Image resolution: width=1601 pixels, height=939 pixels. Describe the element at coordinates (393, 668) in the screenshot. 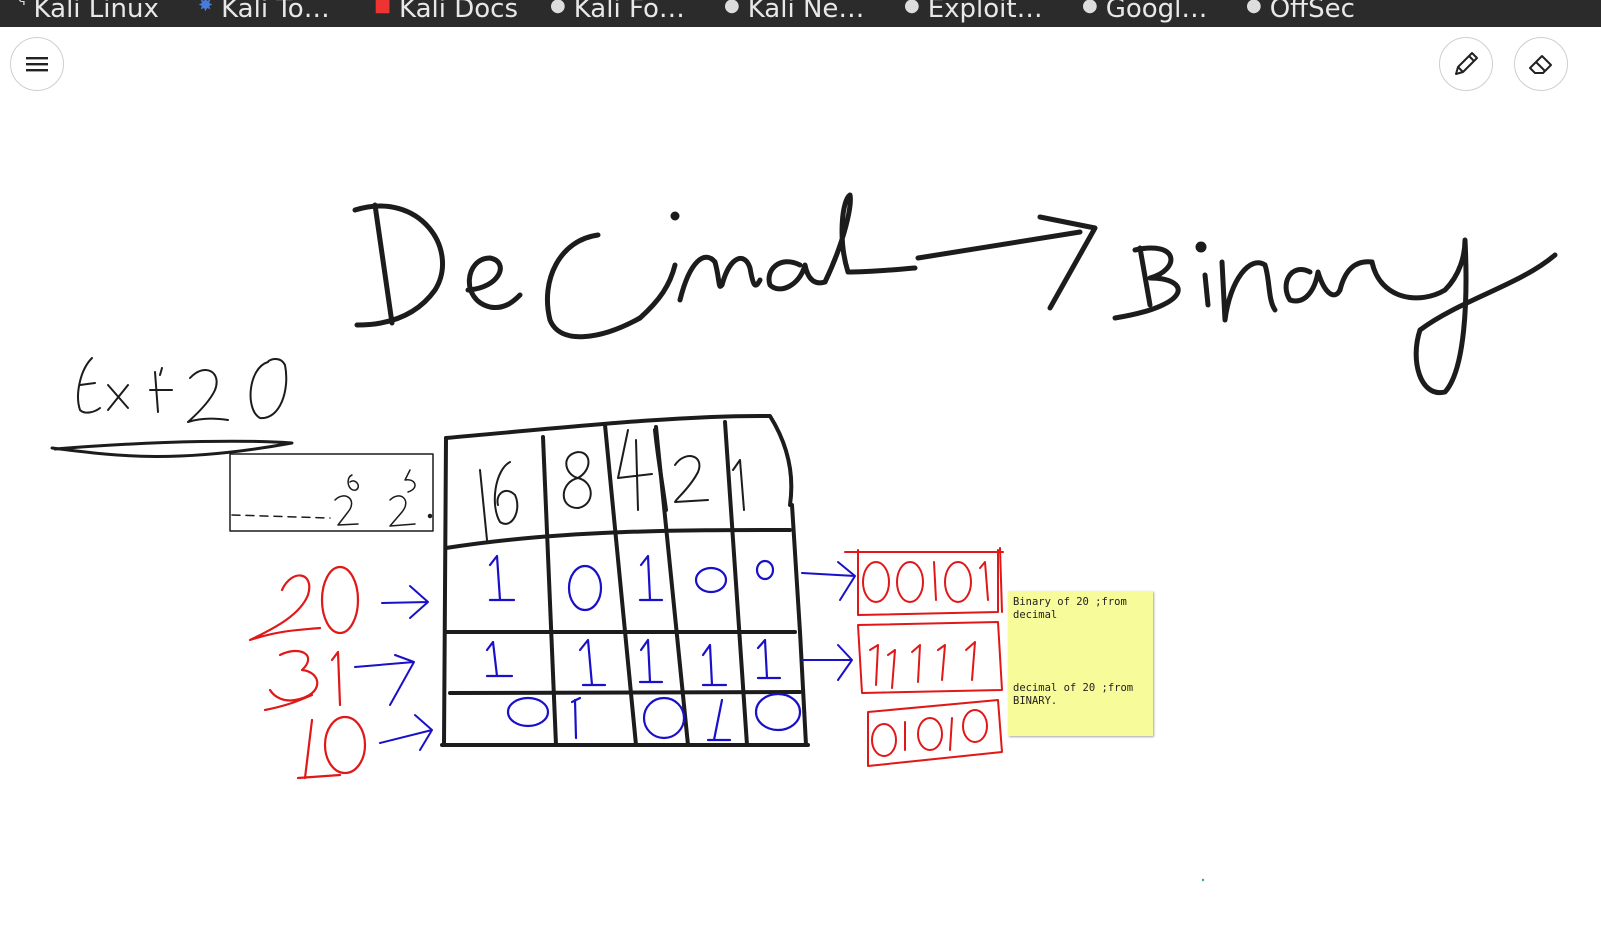

I see `input-arrows` at that location.